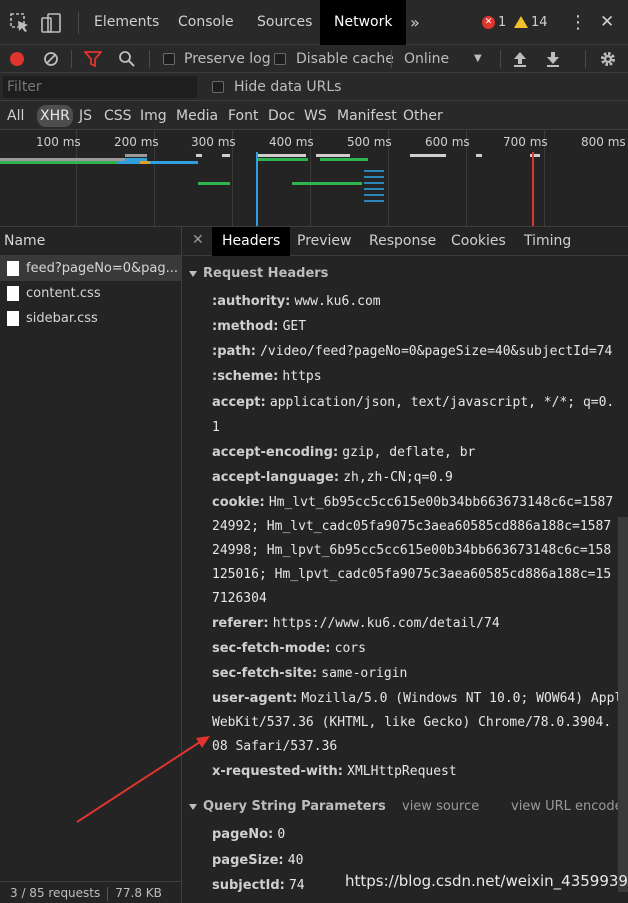 The image size is (628, 903). What do you see at coordinates (198, 240) in the screenshot?
I see `close-detail-icon: ✕` at bounding box center [198, 240].